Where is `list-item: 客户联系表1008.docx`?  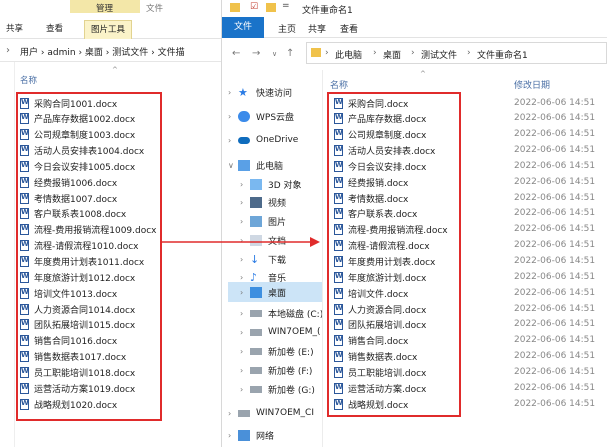
list-item: 客户联系表1008.docx is located at coordinates (73, 213).